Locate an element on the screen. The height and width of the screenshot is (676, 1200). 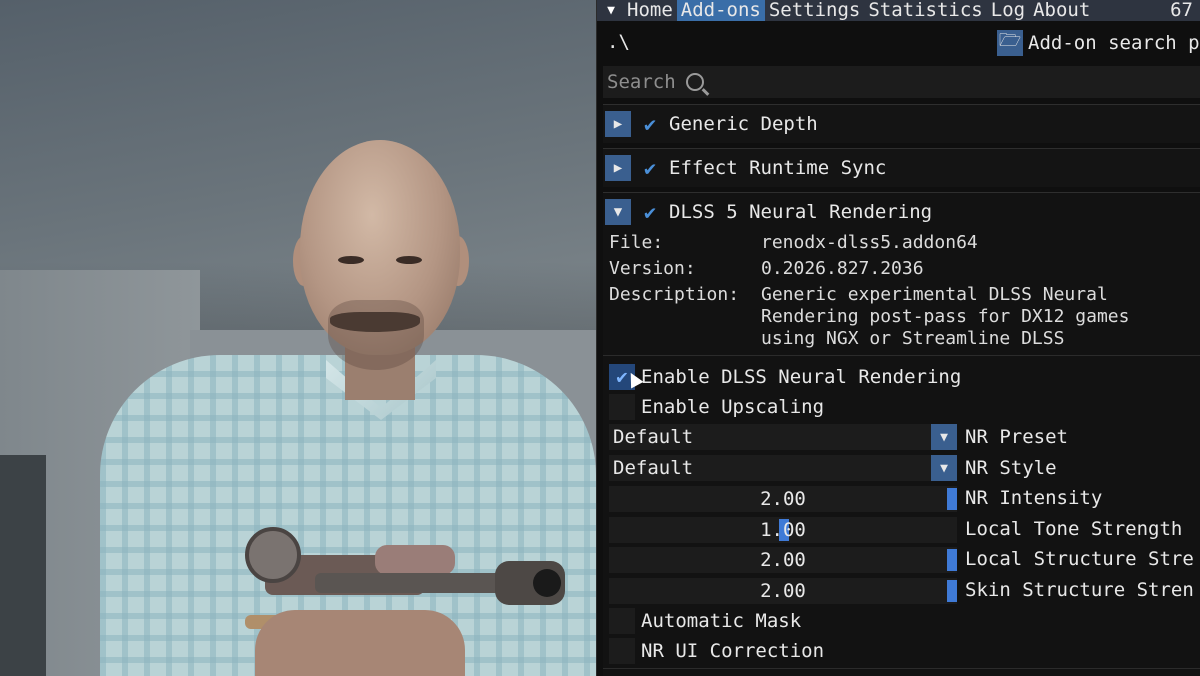
nr-preset-dropdown: Default ▼ is located at coordinates (783, 437).